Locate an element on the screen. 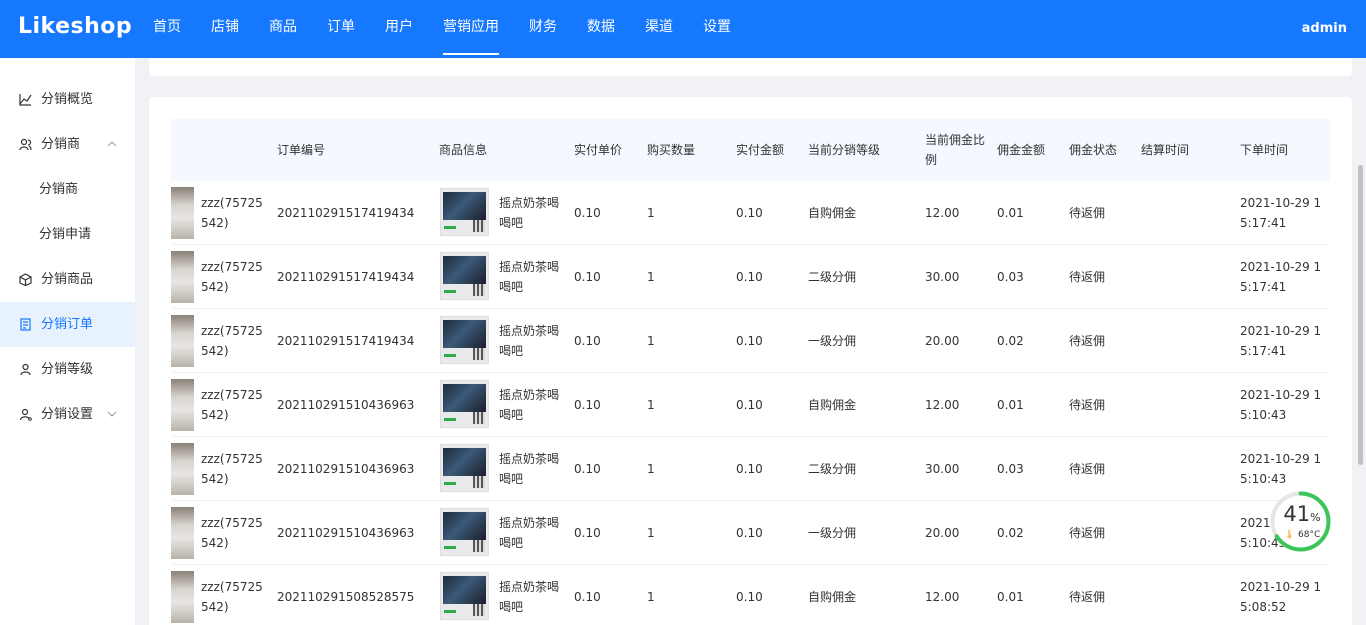 Image resolution: width=1366 pixels, height=625 pixels. sidebar-item-label: 分销商品 is located at coordinates (67, 279).